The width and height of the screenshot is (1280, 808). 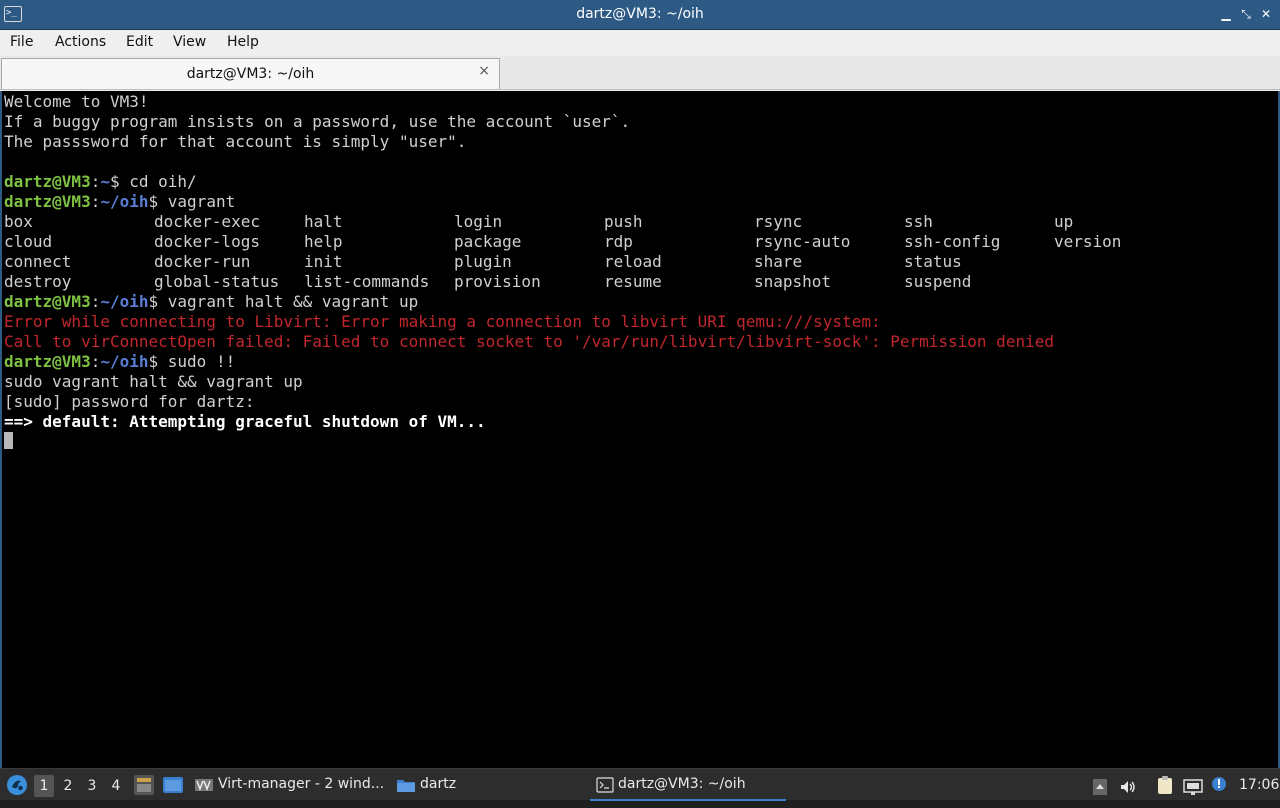 What do you see at coordinates (28, 241) in the screenshot?
I see `vagrant-subcommand: cloud` at bounding box center [28, 241].